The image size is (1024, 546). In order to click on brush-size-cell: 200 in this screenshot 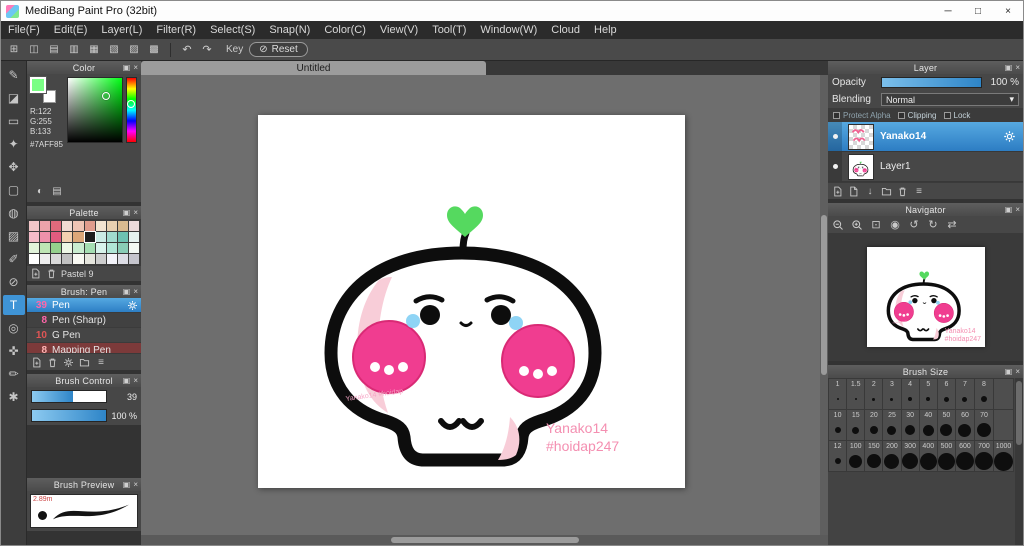, I will do `click(892, 456)`.